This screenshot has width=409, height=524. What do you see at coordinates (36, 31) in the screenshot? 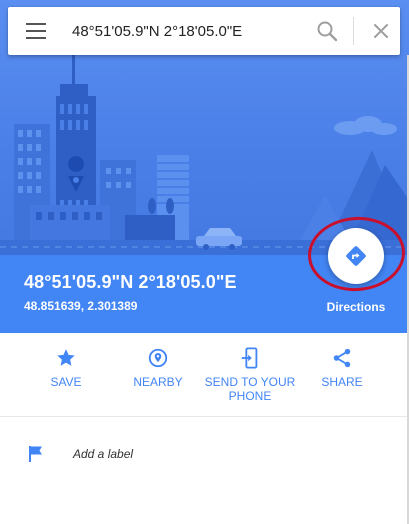
I see `menu-icon` at bounding box center [36, 31].